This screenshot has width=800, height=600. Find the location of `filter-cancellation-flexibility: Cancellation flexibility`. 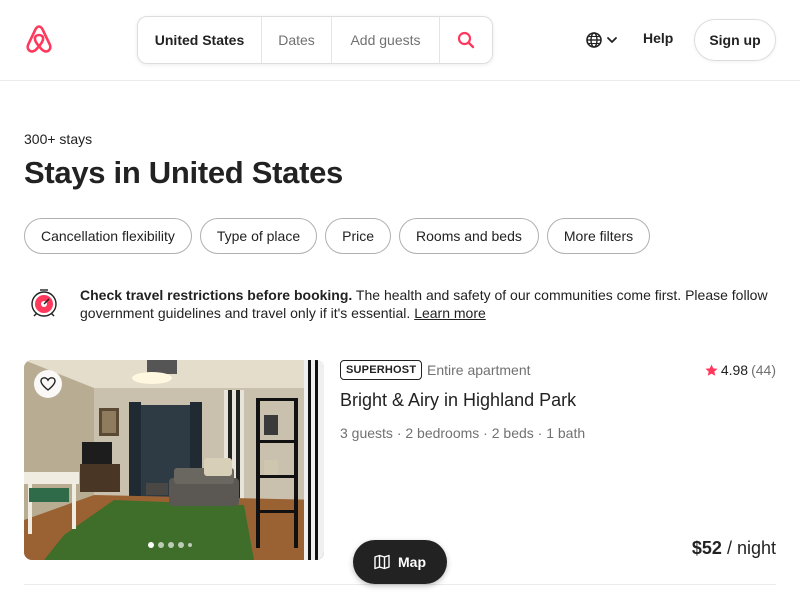

filter-cancellation-flexibility: Cancellation flexibility is located at coordinates (108, 236).